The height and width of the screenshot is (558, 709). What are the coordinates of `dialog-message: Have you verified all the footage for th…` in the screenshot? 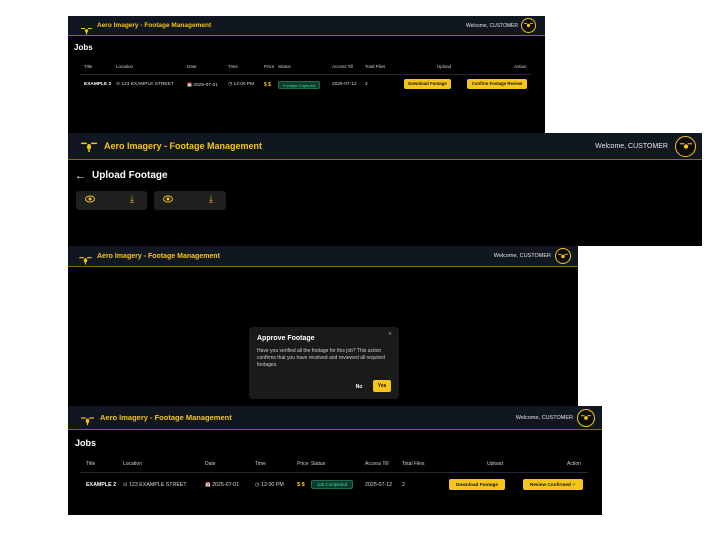 It's located at (321, 358).